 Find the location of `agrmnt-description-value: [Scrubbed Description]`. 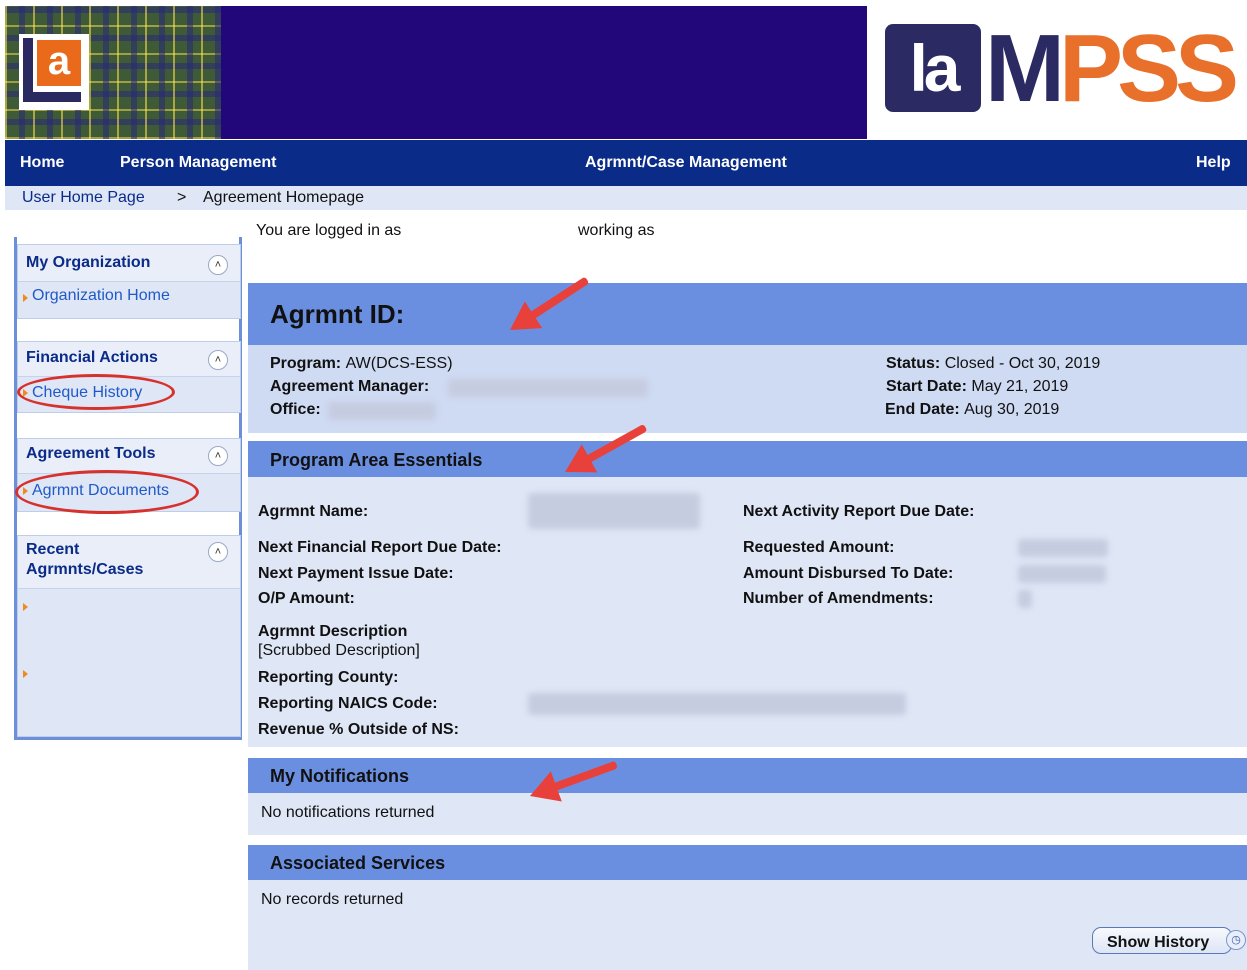

agrmnt-description-value: [Scrubbed Description] is located at coordinates (339, 650).